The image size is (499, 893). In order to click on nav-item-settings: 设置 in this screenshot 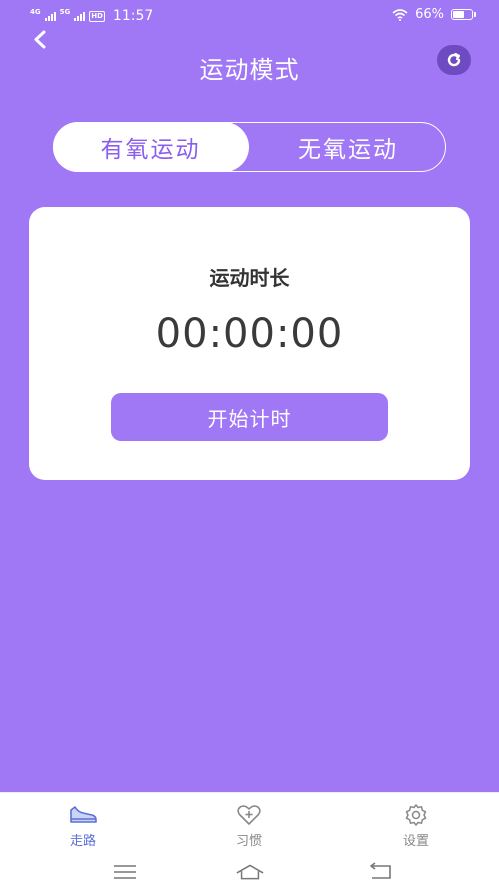, I will do `click(416, 826)`.